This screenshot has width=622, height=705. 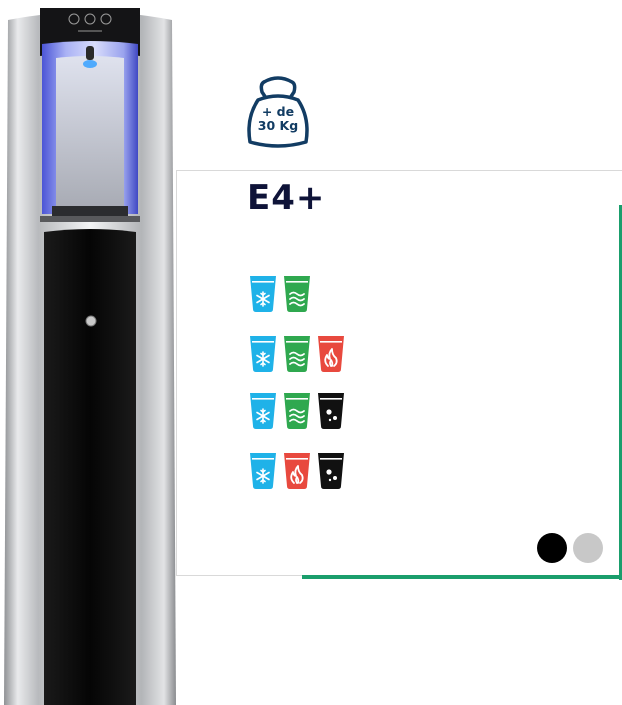 I want to click on model-title: E4+, so click(x=286, y=198).